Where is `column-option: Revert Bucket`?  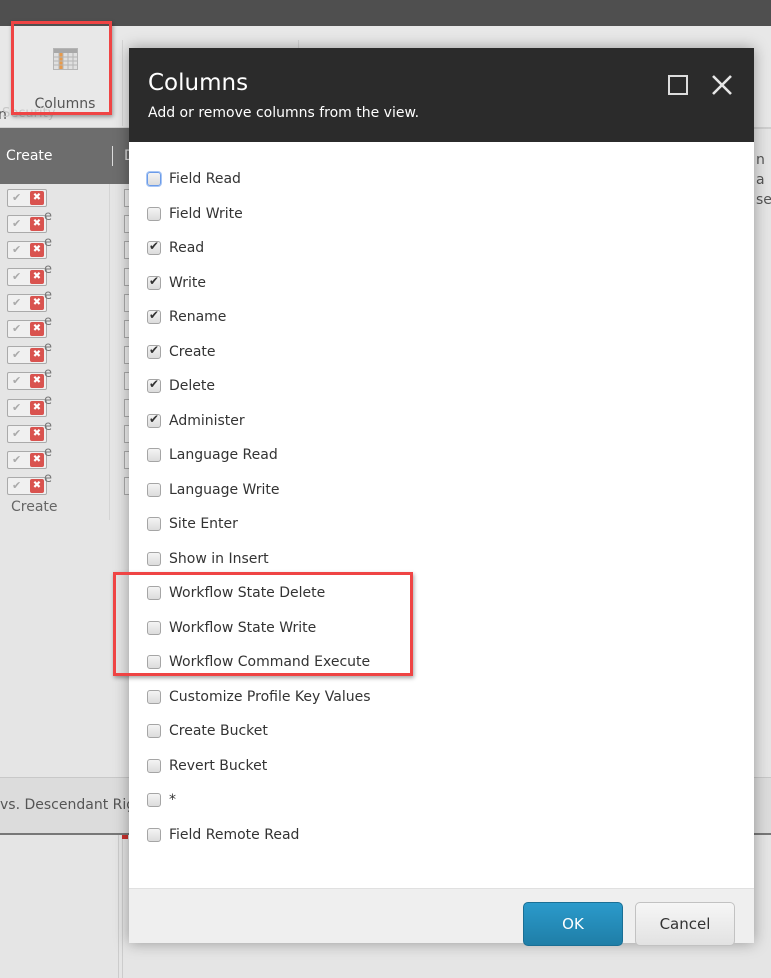 column-option: Revert Bucket is located at coordinates (207, 766).